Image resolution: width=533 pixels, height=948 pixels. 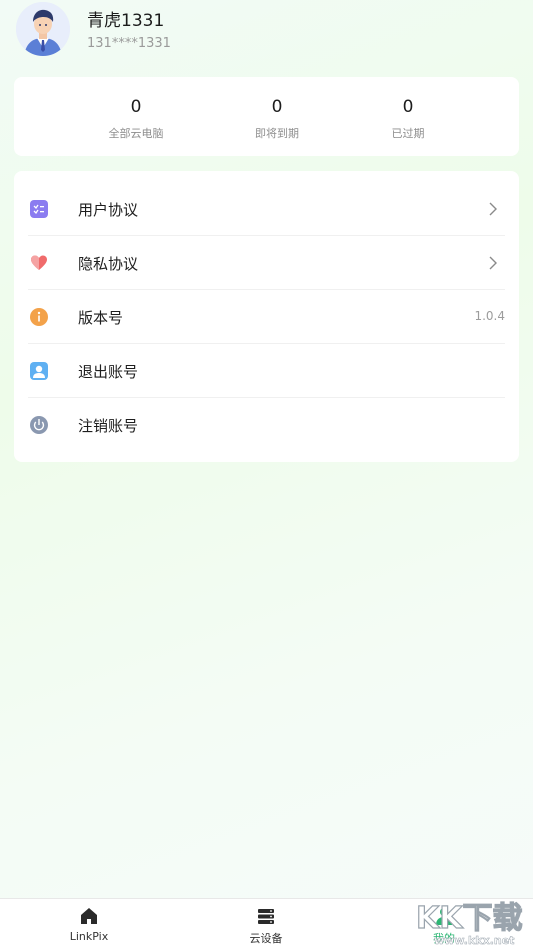 What do you see at coordinates (129, 43) in the screenshot?
I see `phone-number: 131****1331` at bounding box center [129, 43].